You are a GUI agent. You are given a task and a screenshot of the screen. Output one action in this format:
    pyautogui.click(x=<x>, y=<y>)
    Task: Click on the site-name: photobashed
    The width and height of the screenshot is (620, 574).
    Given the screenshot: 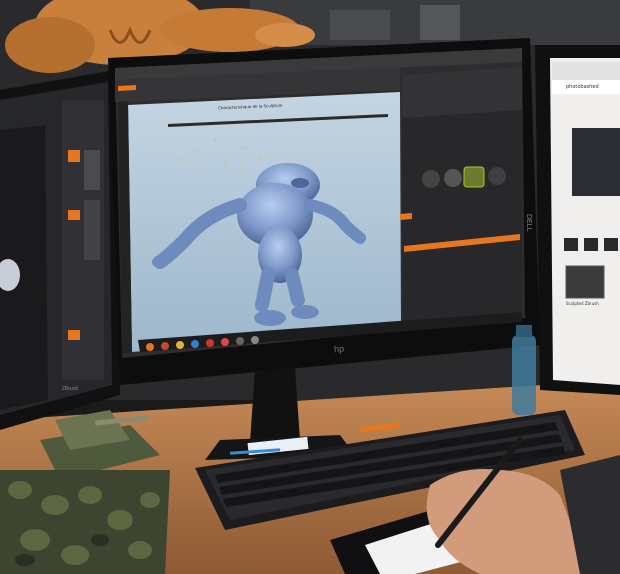 What is the action you would take?
    pyautogui.click(x=582, y=87)
    